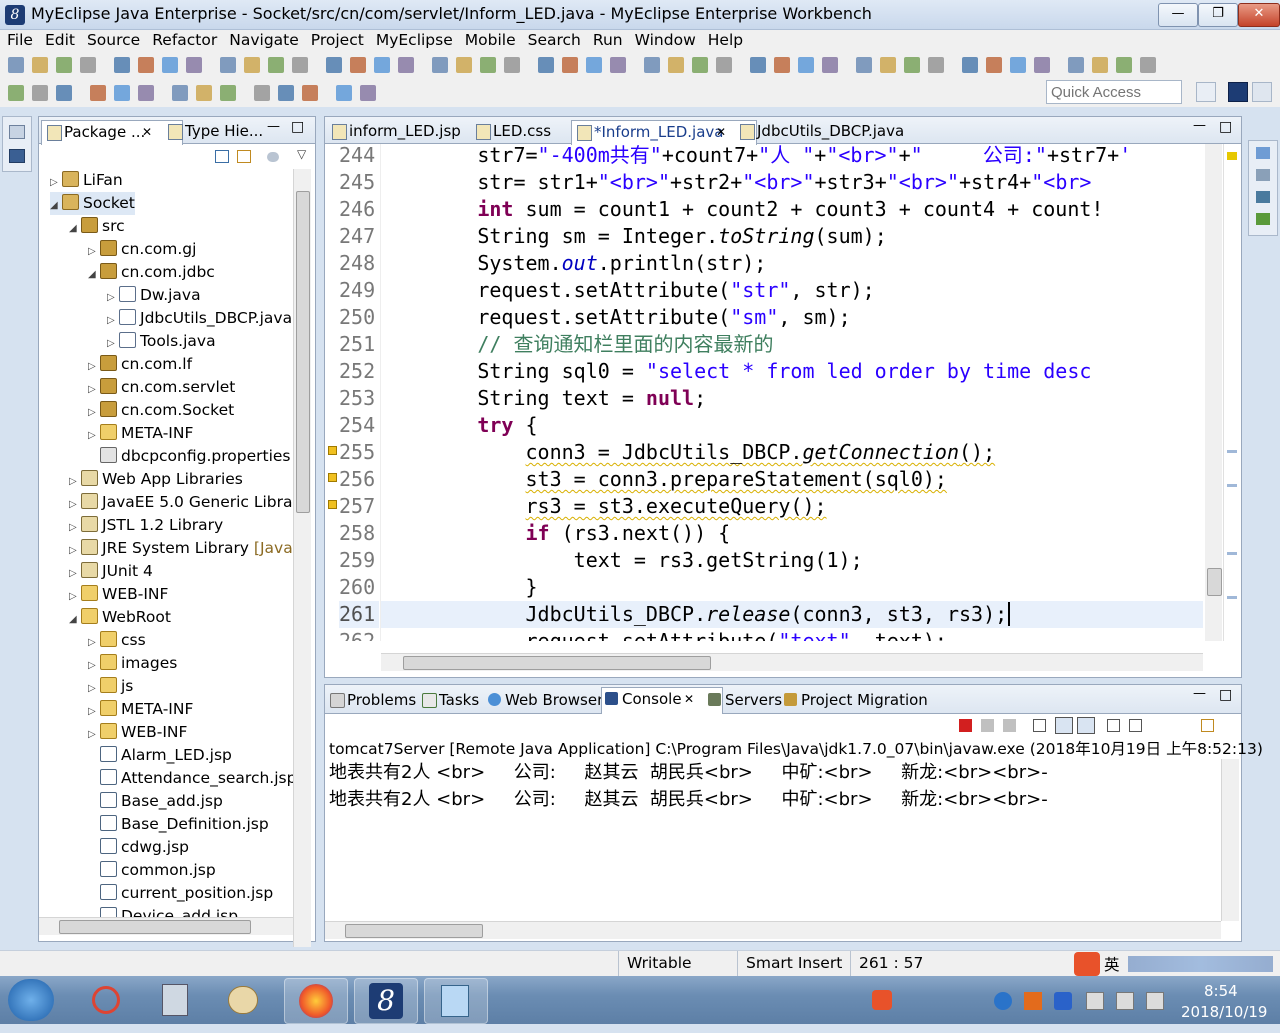 Image resolution: width=1280 pixels, height=1033 pixels. Describe the element at coordinates (1207, 725) in the screenshot. I see `open-console-icon` at that location.